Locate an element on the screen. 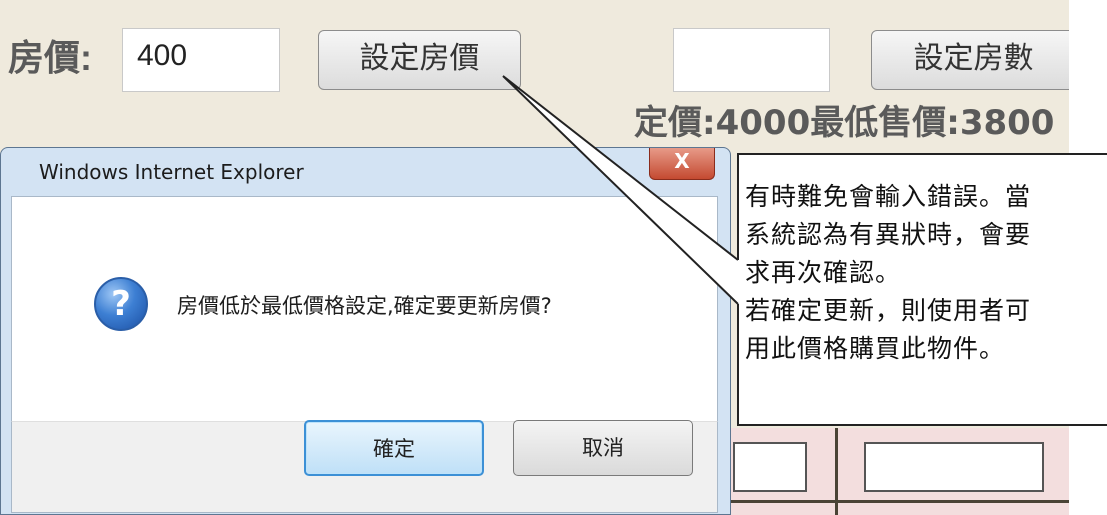 This screenshot has height=515, width=1107. callout-line: 有時難免會輸入錯誤。當 is located at coordinates (888, 196).